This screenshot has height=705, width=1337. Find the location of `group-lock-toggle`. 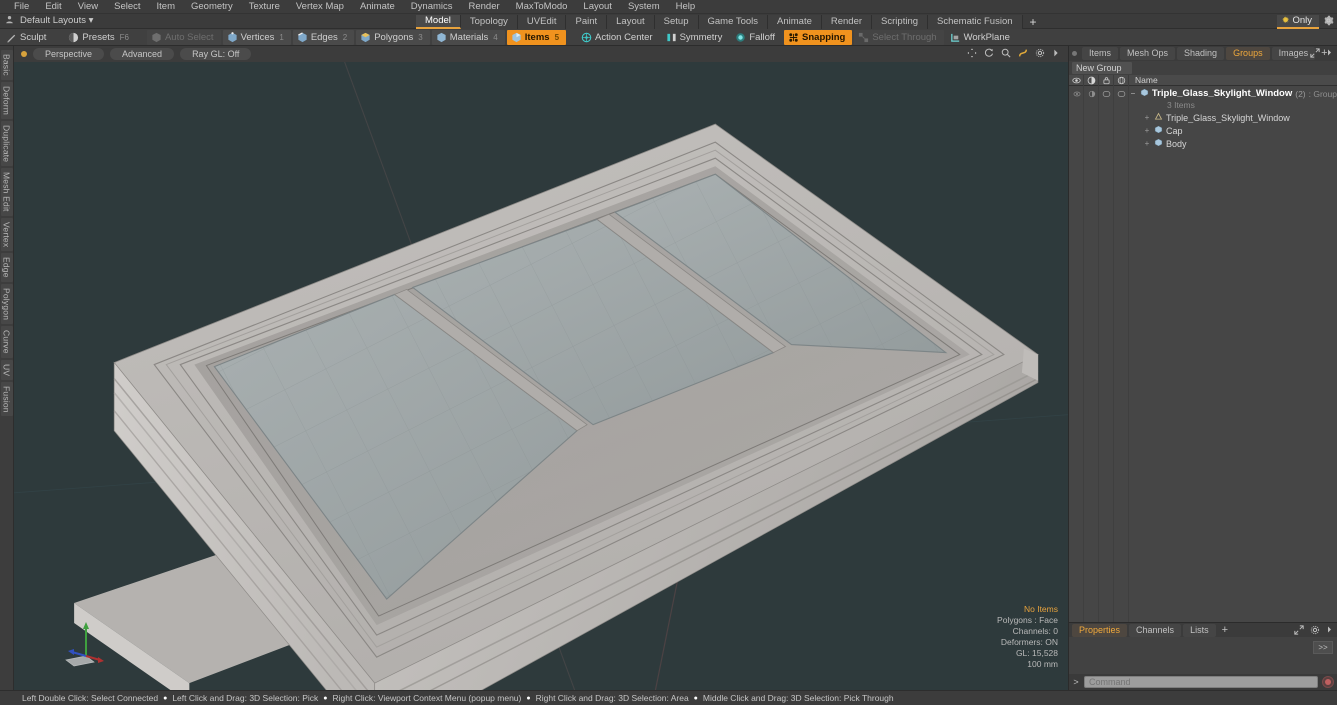

group-lock-toggle is located at coordinates (1106, 93).